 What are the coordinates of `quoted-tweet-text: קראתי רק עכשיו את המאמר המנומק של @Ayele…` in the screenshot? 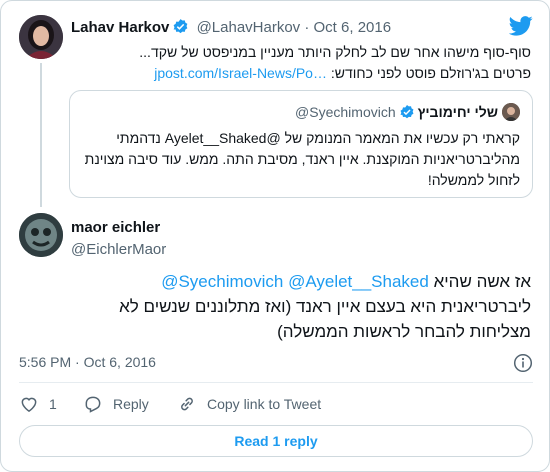 It's located at (300, 159).